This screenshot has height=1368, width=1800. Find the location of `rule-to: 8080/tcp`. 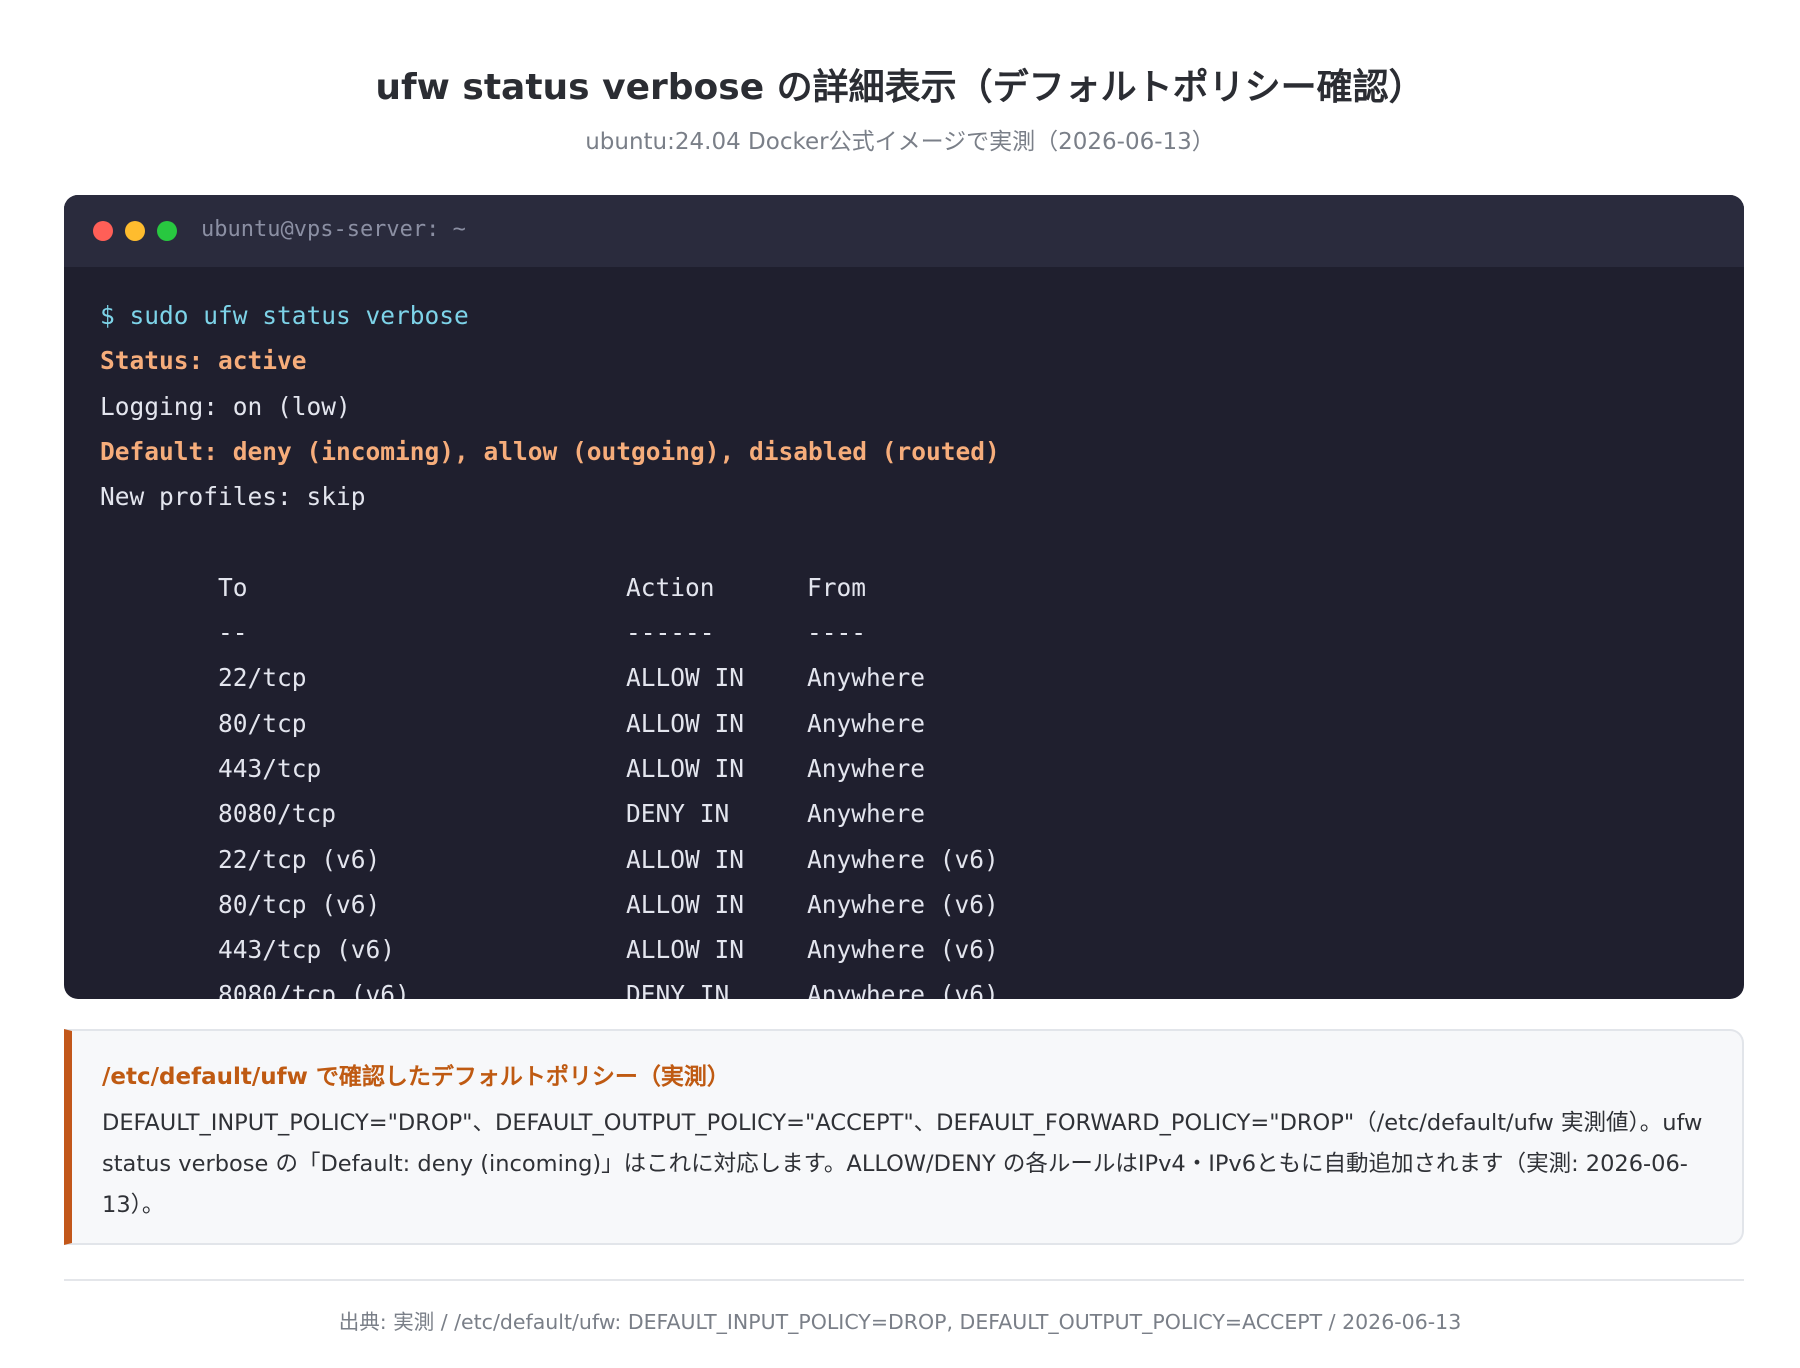

rule-to: 8080/tcp is located at coordinates (277, 814).